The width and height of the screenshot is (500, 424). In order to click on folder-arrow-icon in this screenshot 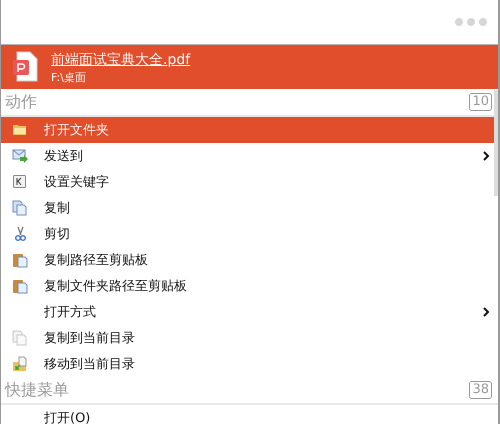, I will do `click(20, 364)`.